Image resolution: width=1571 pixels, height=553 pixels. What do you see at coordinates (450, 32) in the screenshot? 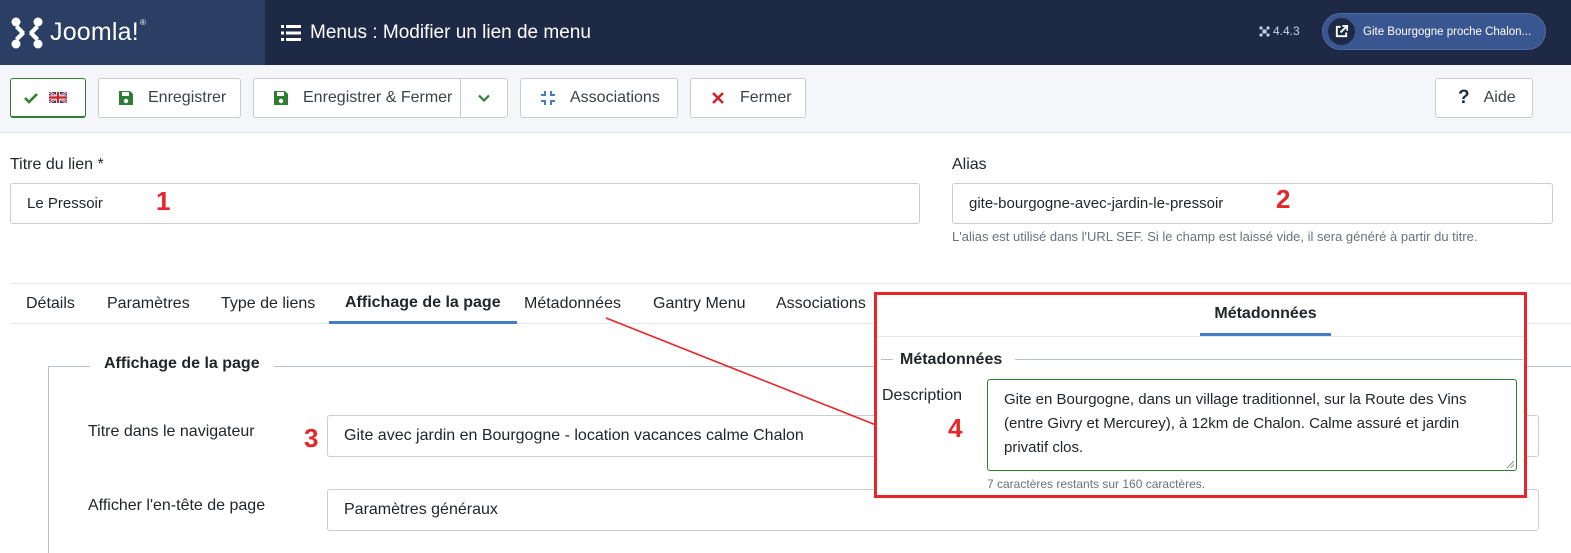
I see `page-title-text: Menus : Modifier un lien de menu` at bounding box center [450, 32].